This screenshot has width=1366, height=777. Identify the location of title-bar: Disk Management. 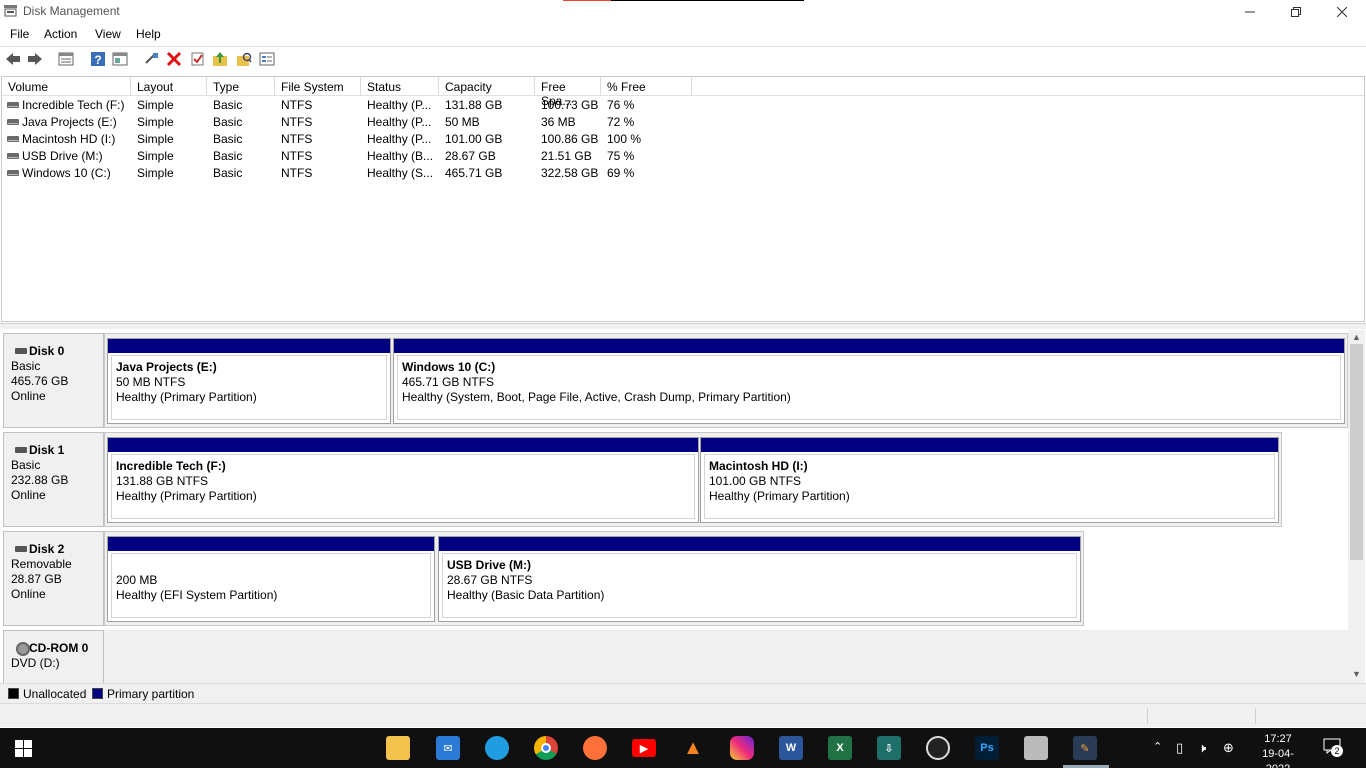
(683, 11).